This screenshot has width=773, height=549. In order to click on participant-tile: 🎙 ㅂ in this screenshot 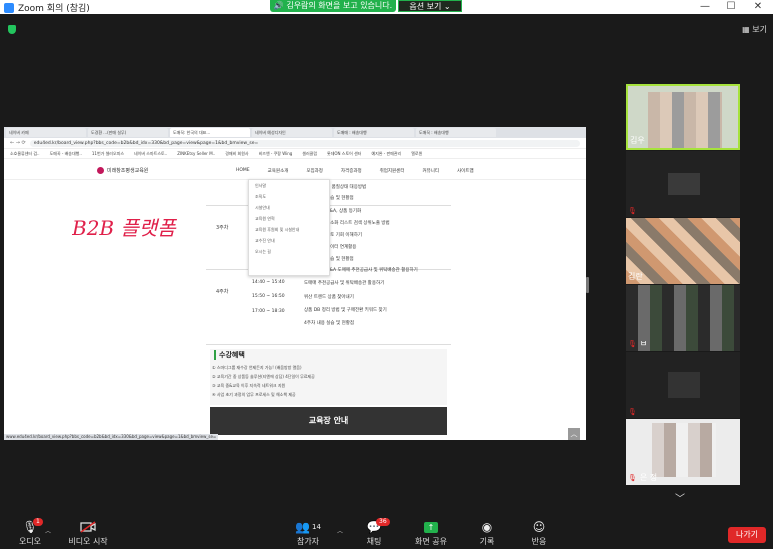, I will do `click(683, 318)`.